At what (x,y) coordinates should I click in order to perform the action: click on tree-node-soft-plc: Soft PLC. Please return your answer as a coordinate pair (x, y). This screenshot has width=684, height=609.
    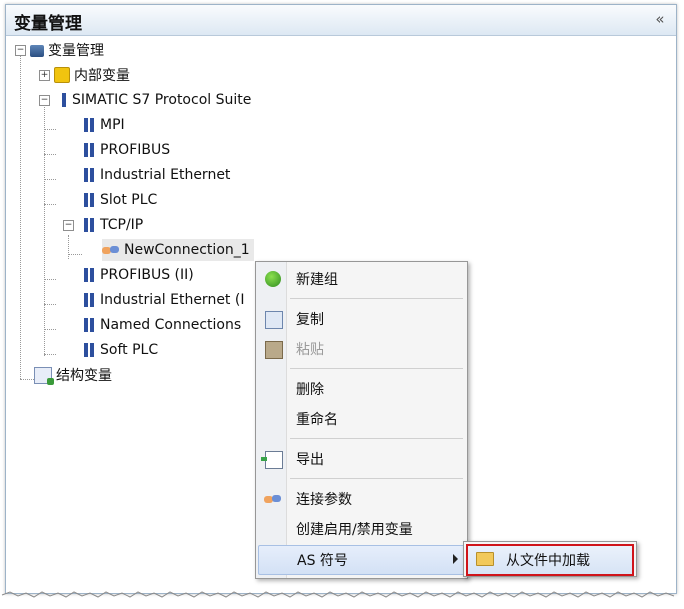
    Looking at the image, I should click on (120, 350).